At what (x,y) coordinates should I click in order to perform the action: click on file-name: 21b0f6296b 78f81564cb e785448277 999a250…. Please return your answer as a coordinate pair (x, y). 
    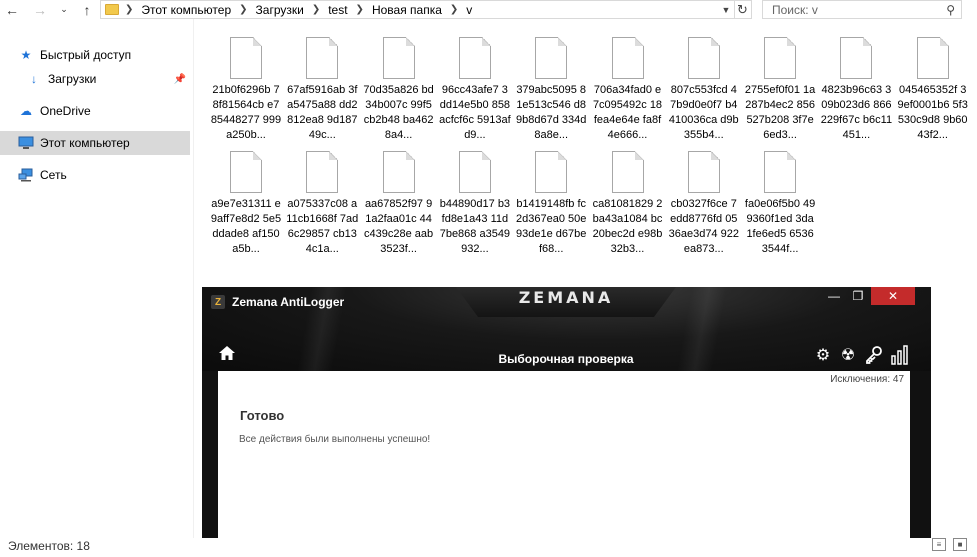
    Looking at the image, I should click on (246, 112).